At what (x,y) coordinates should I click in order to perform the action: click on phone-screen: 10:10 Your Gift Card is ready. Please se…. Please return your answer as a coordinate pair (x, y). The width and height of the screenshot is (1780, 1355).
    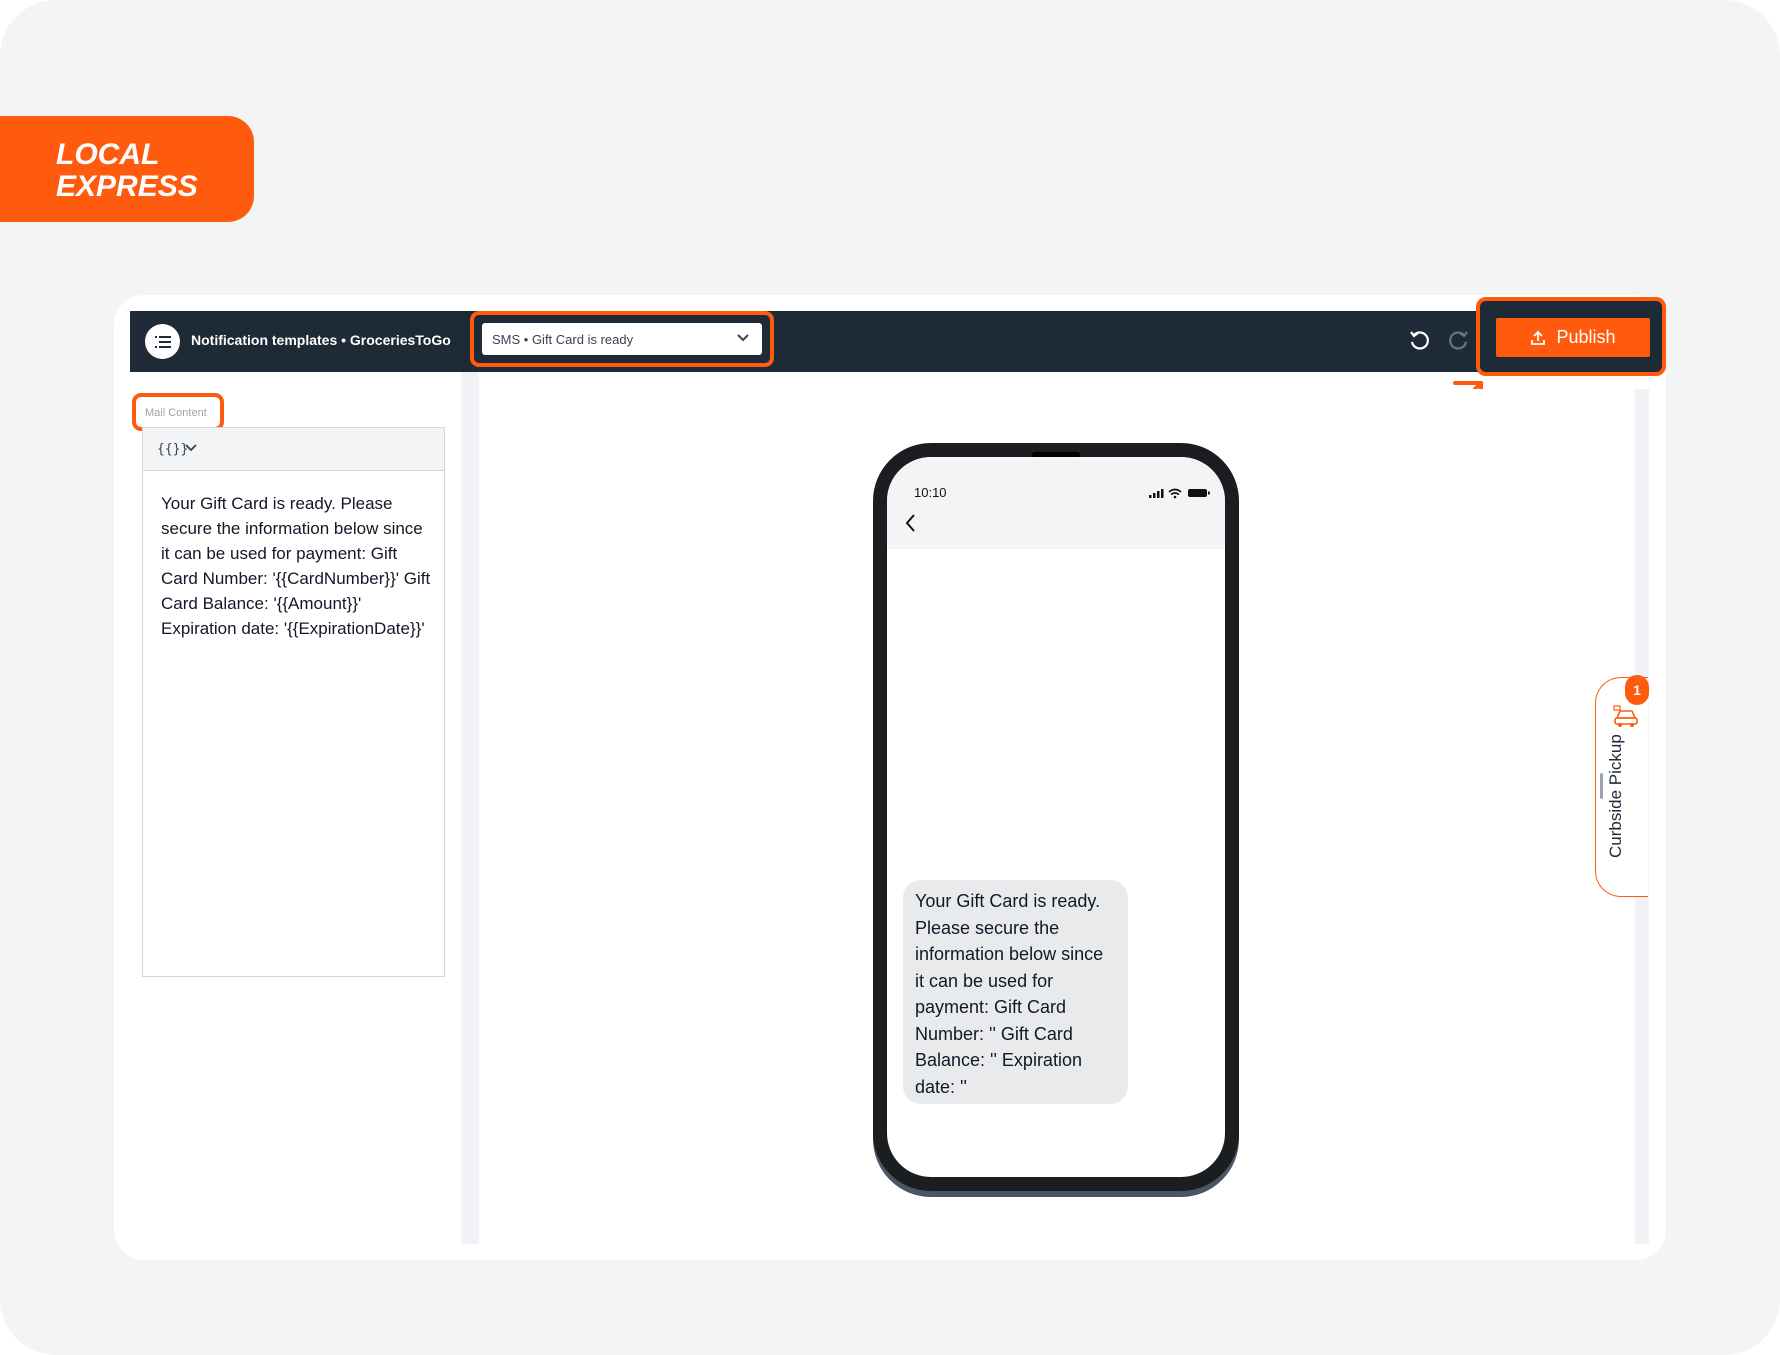
    Looking at the image, I should click on (1056, 817).